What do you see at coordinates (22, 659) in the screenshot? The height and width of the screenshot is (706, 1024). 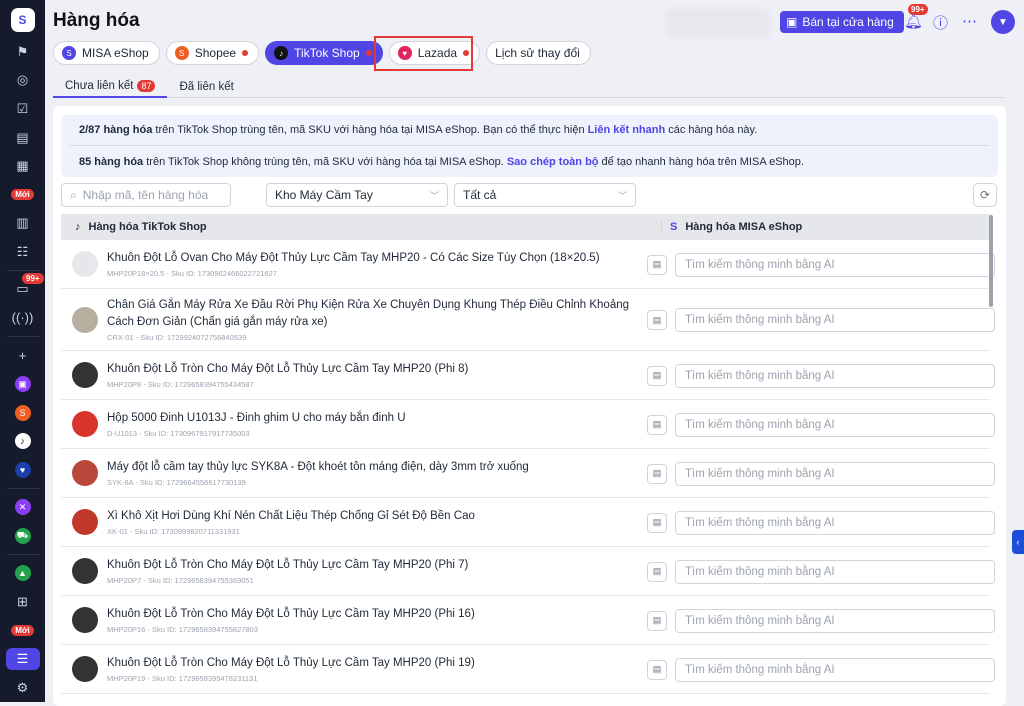 I see `menu-list-icon: ☰` at bounding box center [22, 659].